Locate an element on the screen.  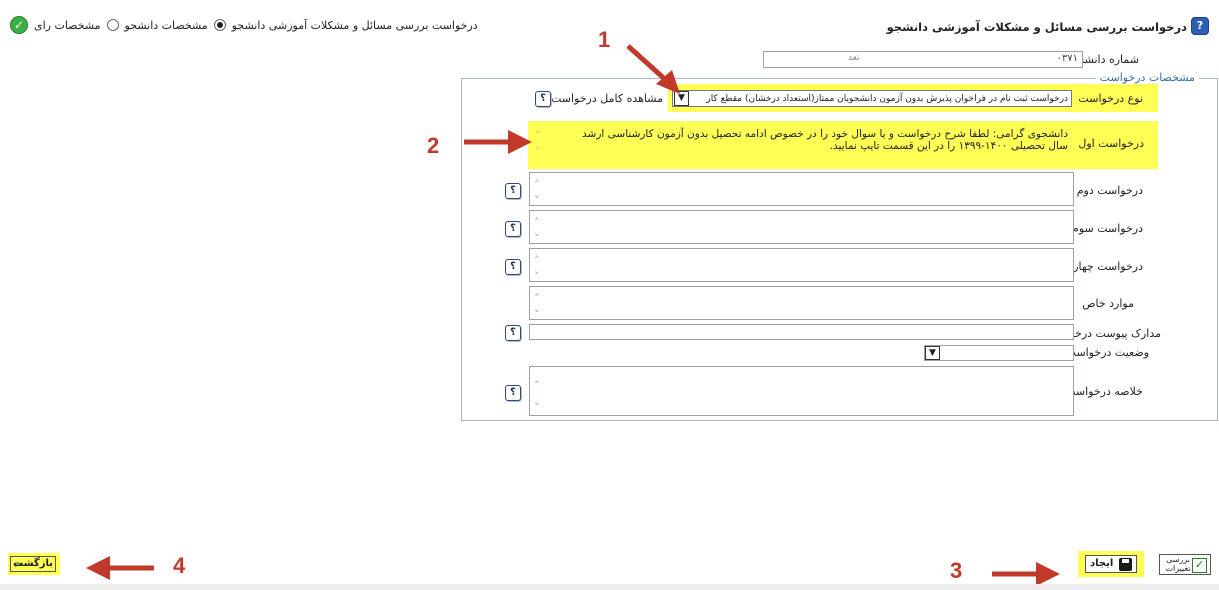
attachments-field is located at coordinates (801, 332).